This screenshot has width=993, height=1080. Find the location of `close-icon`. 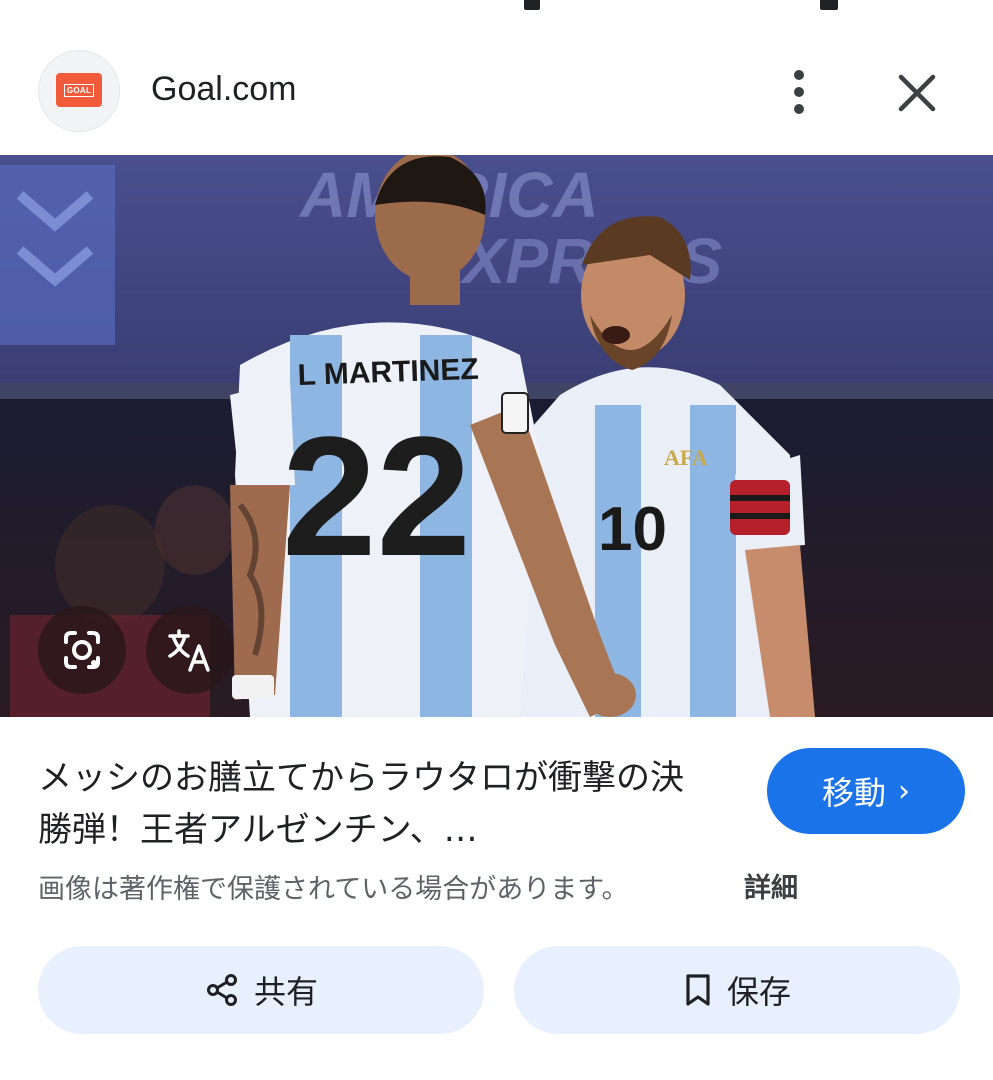

close-icon is located at coordinates (917, 93).